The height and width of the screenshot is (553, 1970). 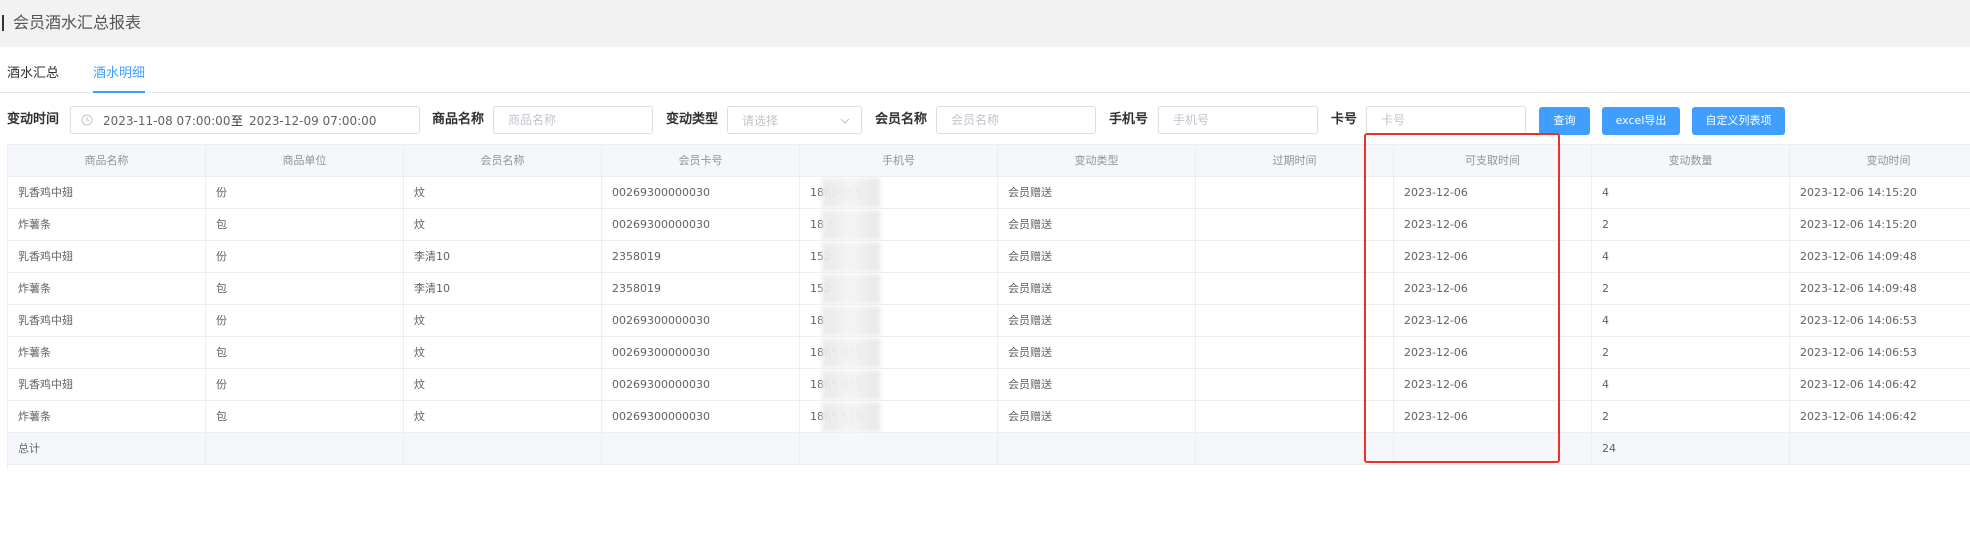 What do you see at coordinates (1238, 120) in the screenshot?
I see `phone-input` at bounding box center [1238, 120].